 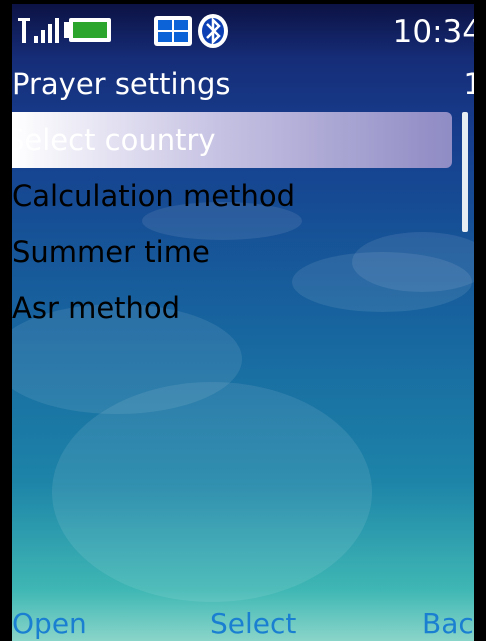 I want to click on select-softkey: Select, so click(x=253, y=623).